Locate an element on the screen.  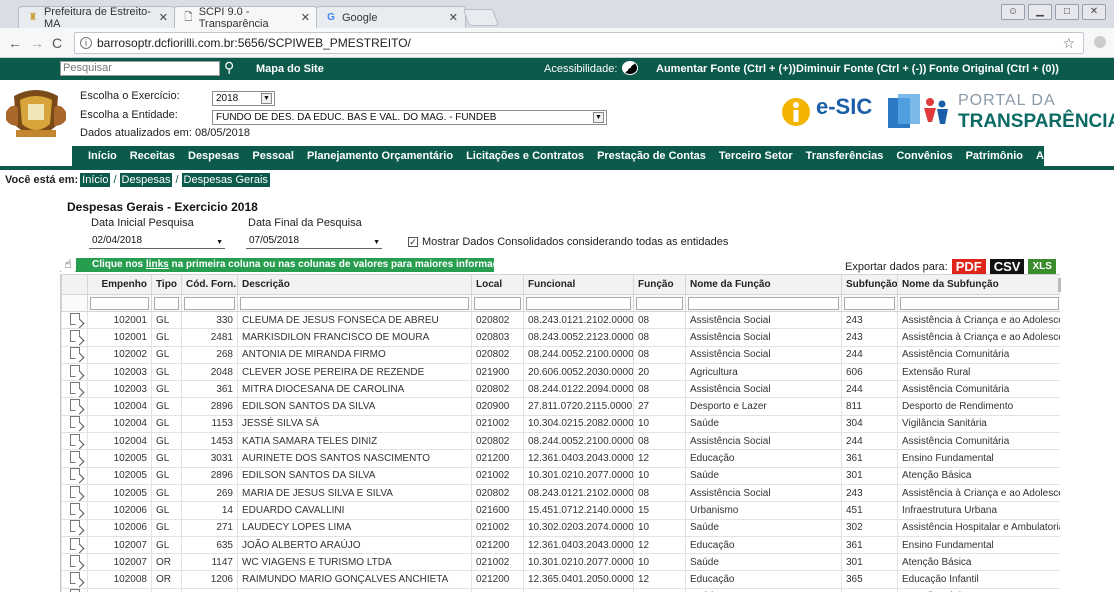
column-header: Empenho is located at coordinates (119, 284).